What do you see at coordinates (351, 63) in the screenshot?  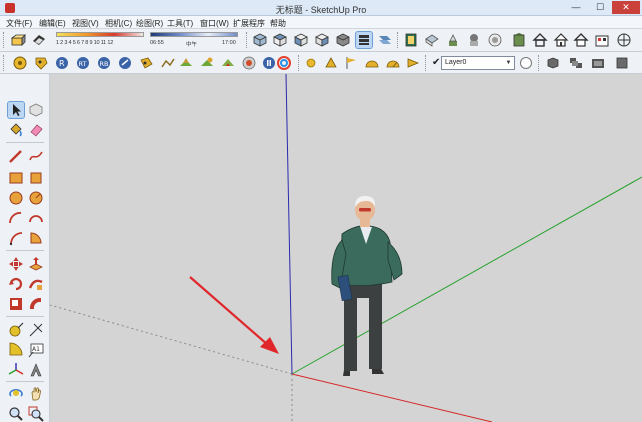 I see `flag-icon` at bounding box center [351, 63].